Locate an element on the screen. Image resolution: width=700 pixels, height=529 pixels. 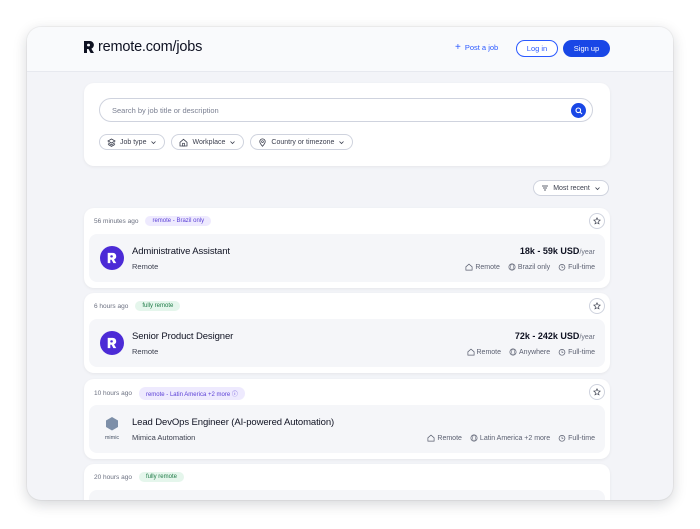
tag-location-label: Latin America +2 more is located at coordinates (515, 438).